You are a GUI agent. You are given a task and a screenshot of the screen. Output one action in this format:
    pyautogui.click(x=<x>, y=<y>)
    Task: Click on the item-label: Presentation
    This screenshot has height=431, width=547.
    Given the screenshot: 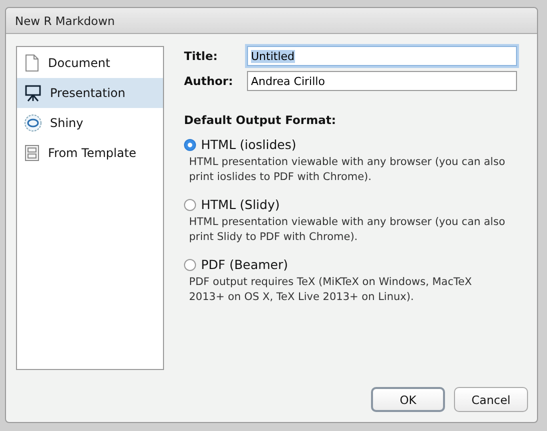 What is the action you would take?
    pyautogui.click(x=88, y=93)
    